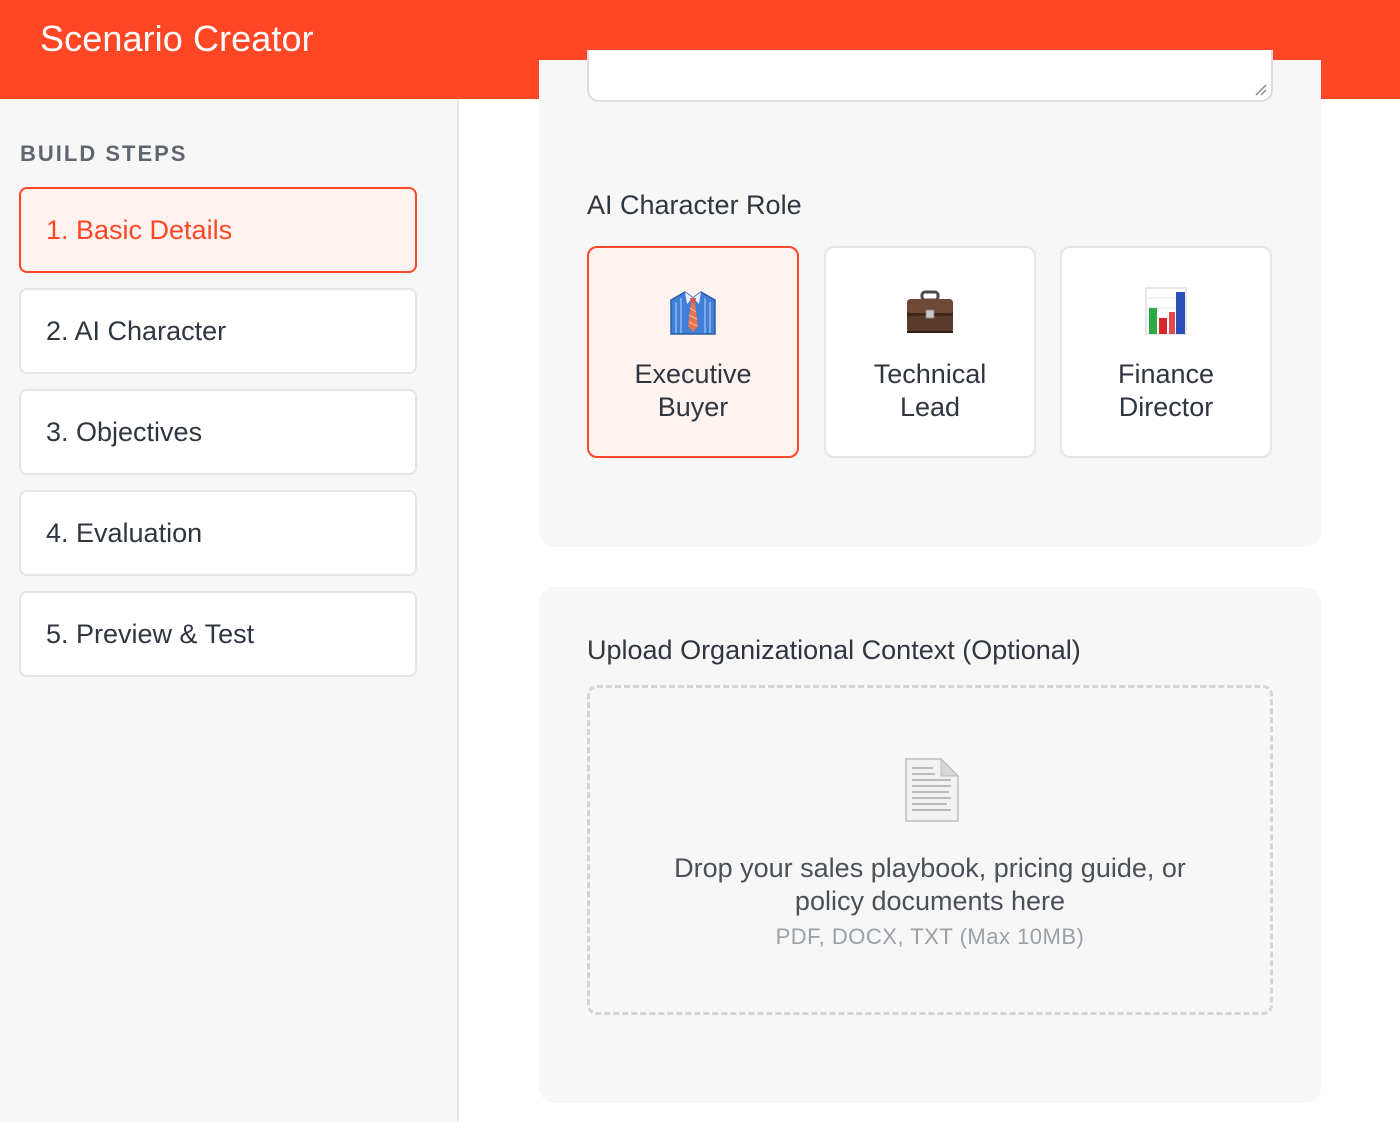 The height and width of the screenshot is (1122, 1400). Describe the element at coordinates (1260, 89) in the screenshot. I see `resize-handle-icon` at that location.